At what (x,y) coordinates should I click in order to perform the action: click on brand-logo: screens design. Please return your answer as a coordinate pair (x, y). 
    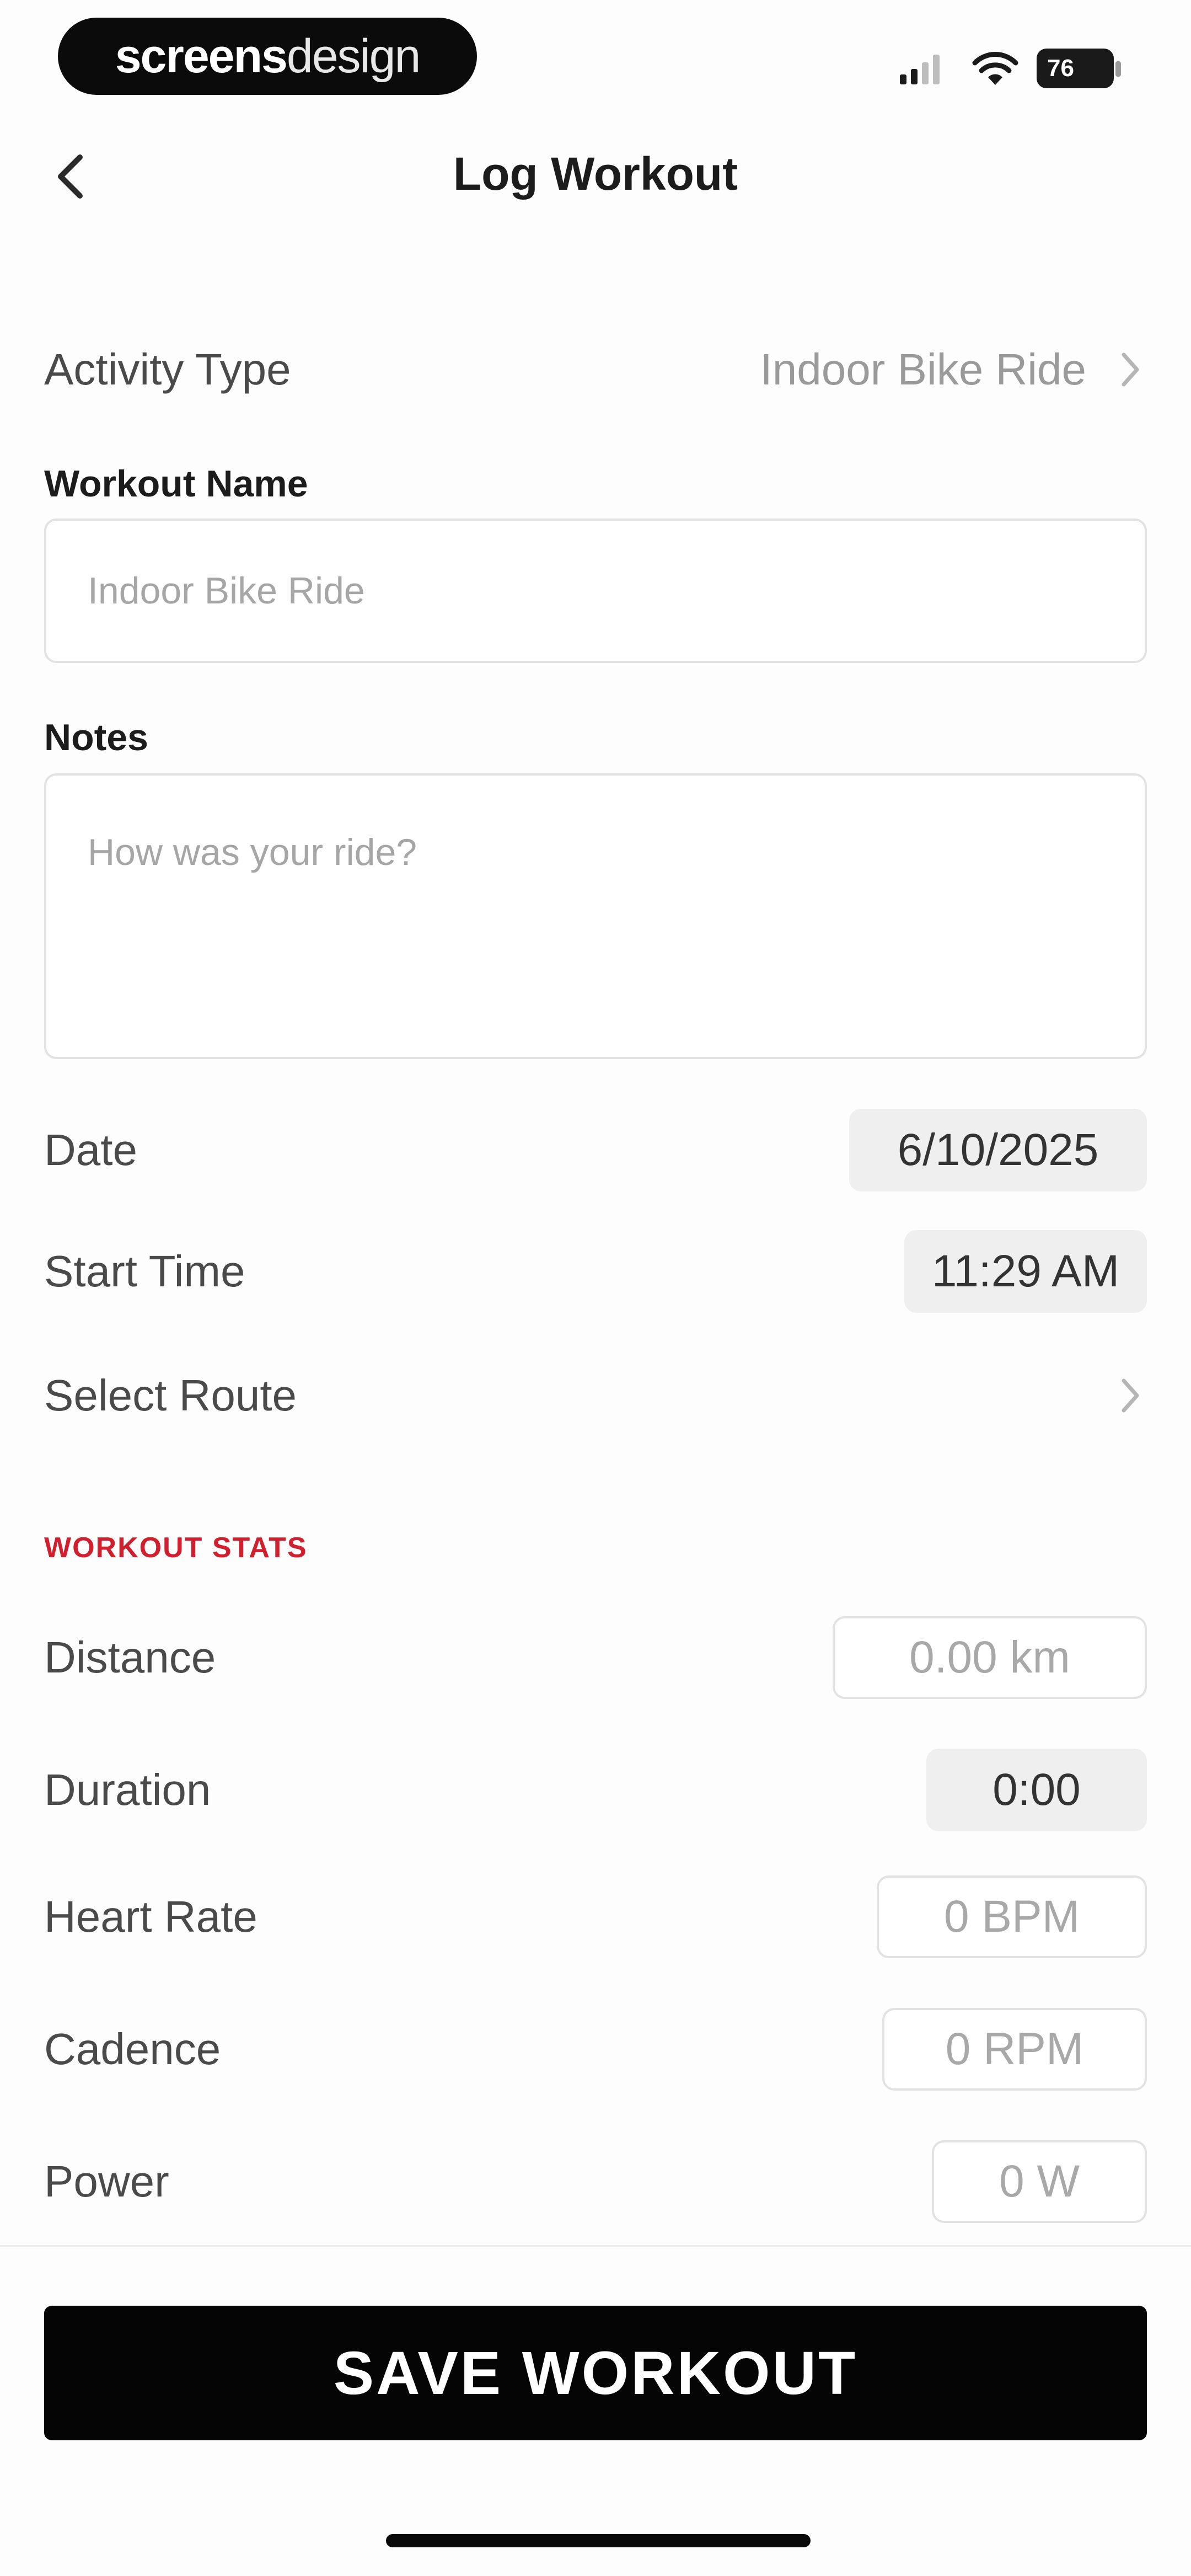
    Looking at the image, I should click on (267, 56).